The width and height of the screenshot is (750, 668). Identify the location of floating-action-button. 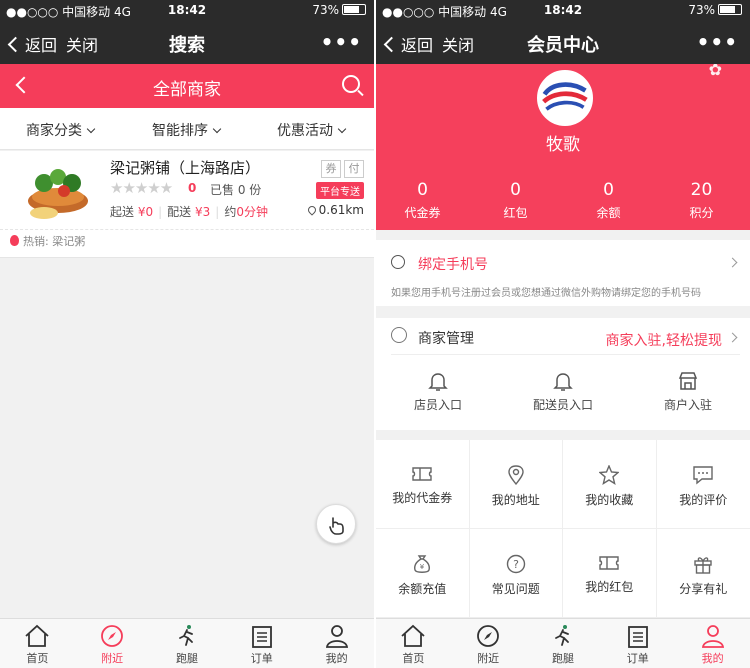
(336, 524).